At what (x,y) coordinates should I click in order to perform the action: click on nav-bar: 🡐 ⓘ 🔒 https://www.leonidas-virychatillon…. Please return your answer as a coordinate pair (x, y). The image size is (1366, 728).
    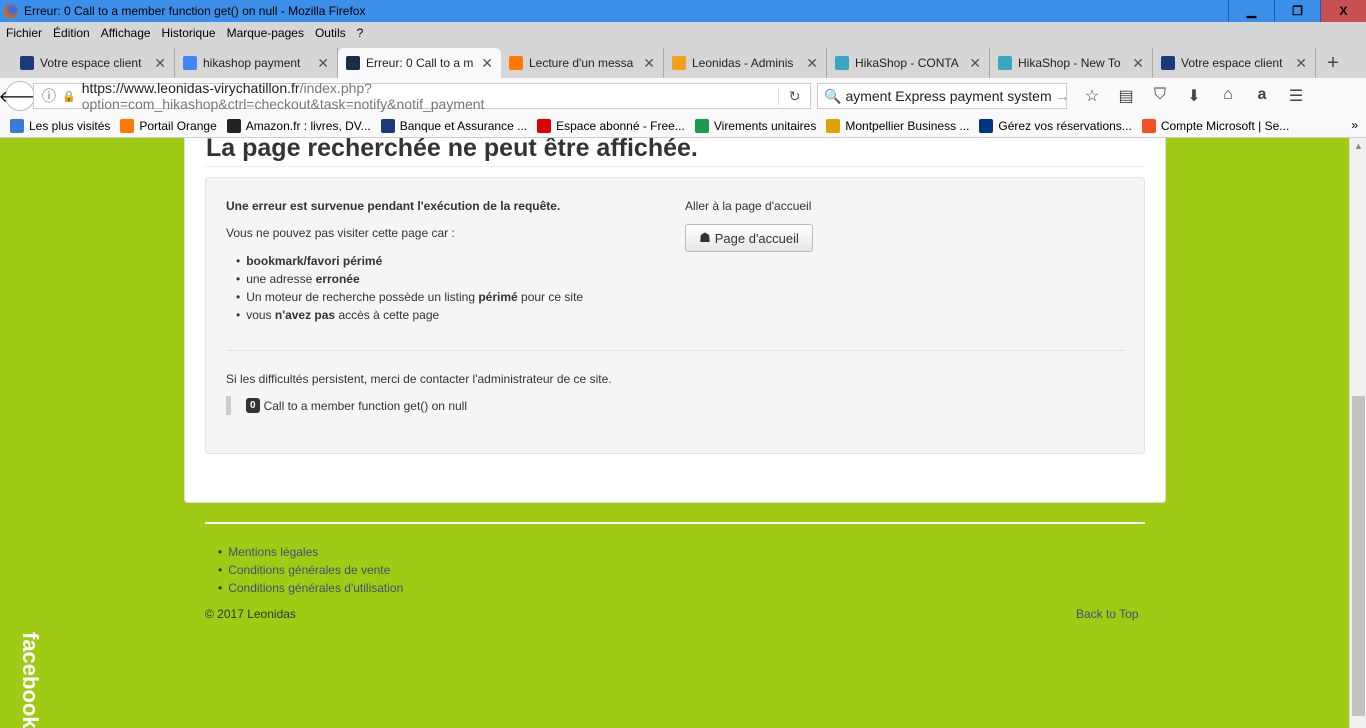
    Looking at the image, I should click on (683, 96).